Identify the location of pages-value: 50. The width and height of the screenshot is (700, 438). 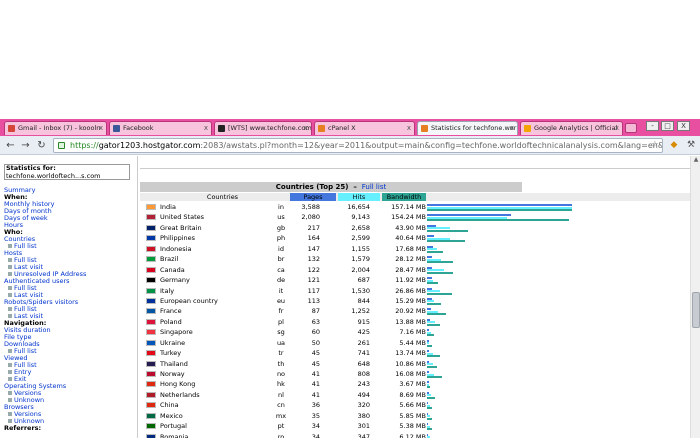
(315, 342).